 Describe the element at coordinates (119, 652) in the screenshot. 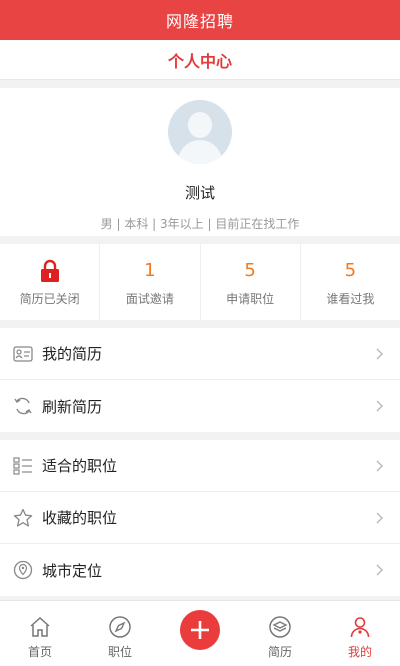

I see `tab-label: 职位` at that location.